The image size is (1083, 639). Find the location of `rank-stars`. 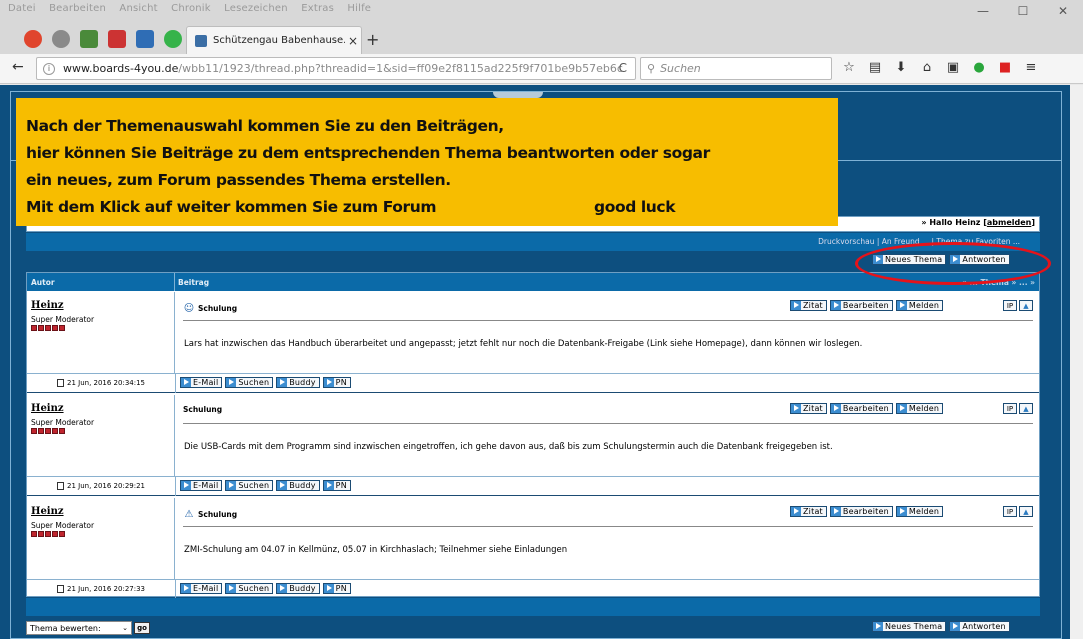

rank-stars is located at coordinates (48, 431).